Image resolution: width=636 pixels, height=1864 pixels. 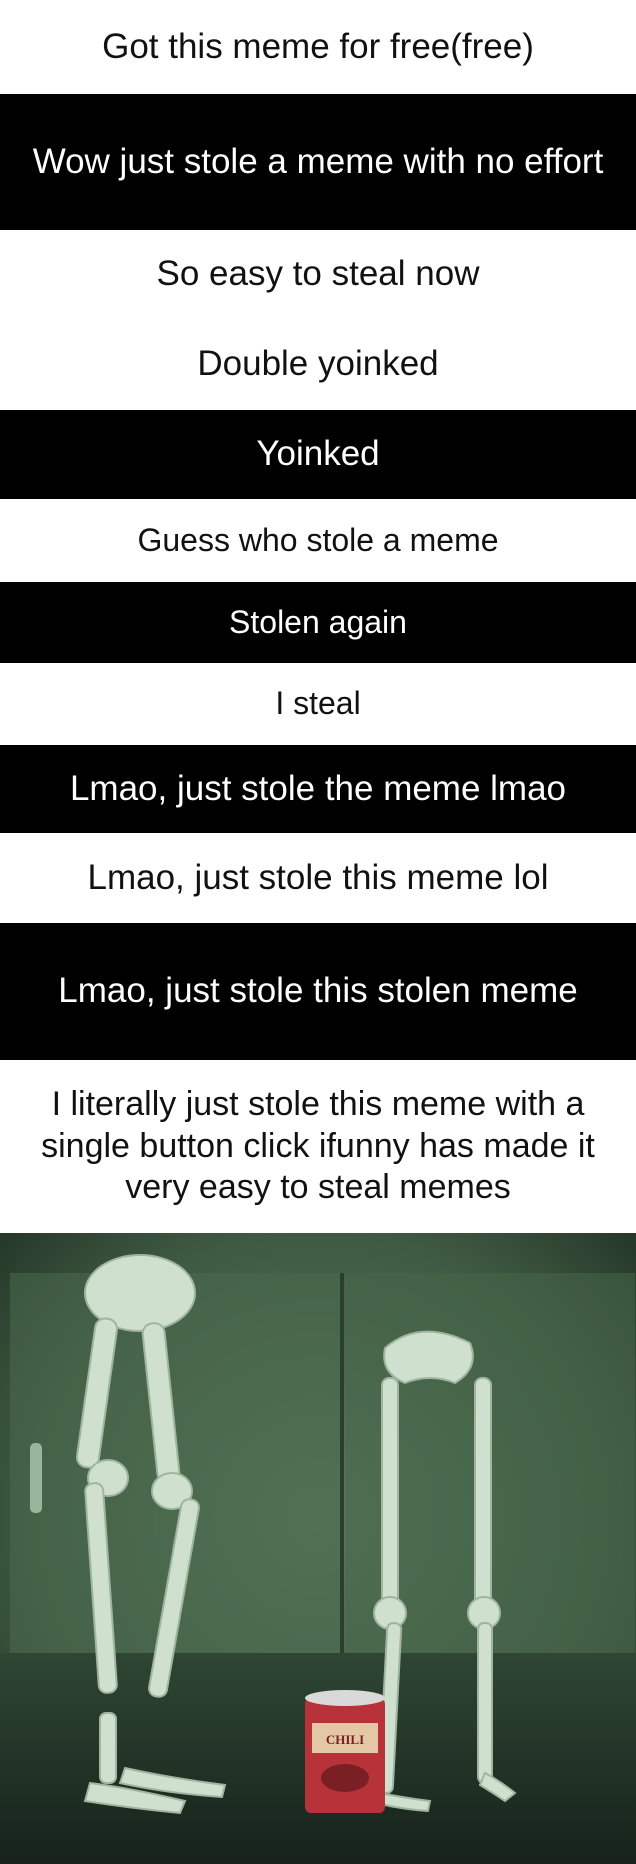 I want to click on caption-2: Wow just stole a meme with no effort, so click(x=318, y=162).